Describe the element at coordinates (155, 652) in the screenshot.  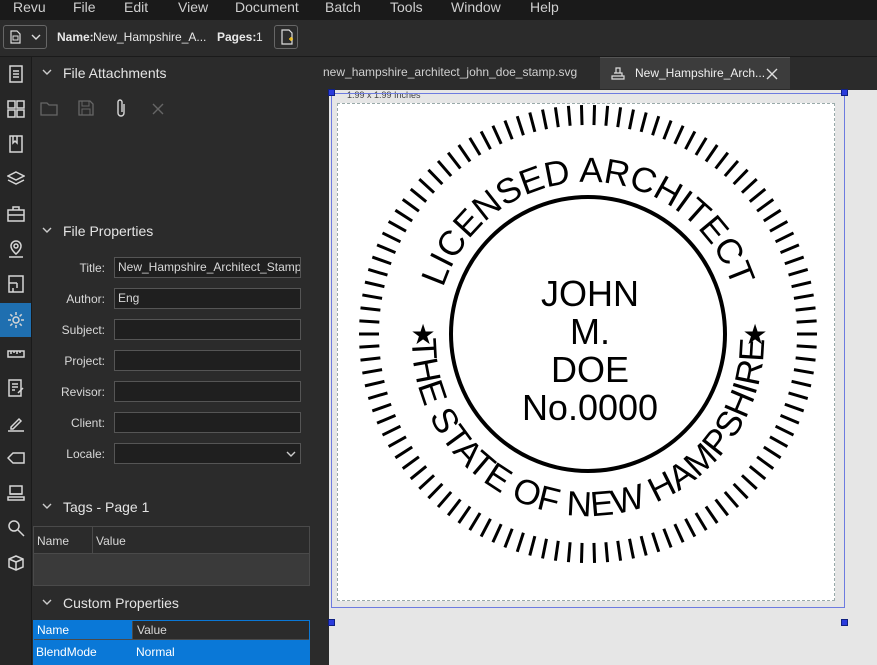
I see `custom-row-value: Normal` at that location.